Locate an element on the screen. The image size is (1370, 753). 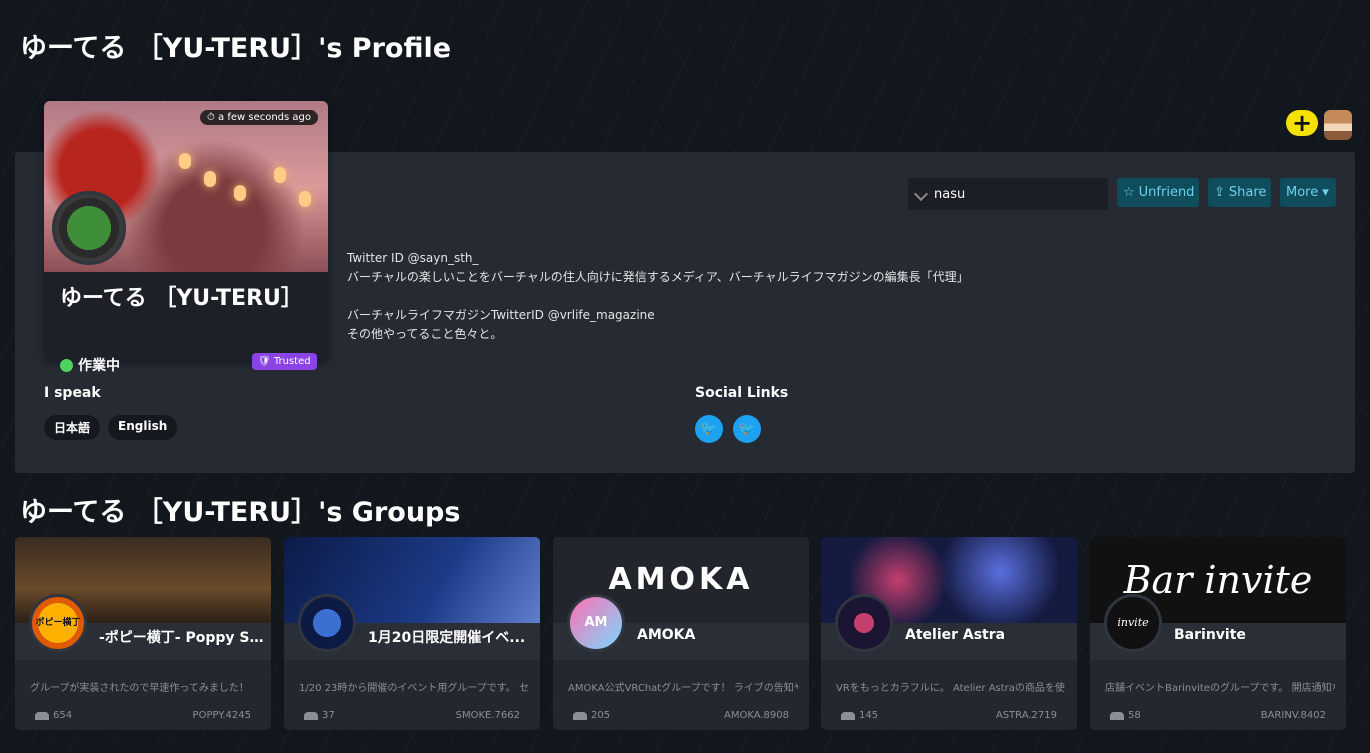
group-members: 145 is located at coordinates (859, 715).